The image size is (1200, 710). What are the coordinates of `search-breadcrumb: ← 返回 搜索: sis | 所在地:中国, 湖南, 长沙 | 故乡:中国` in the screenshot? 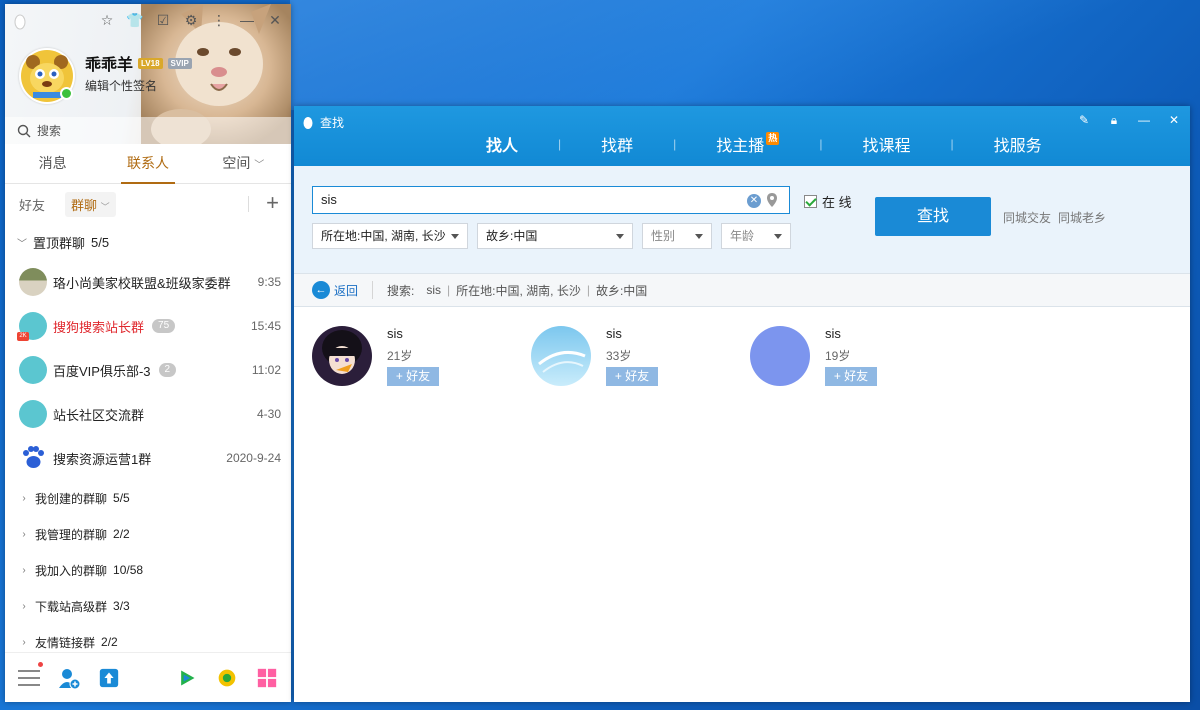 It's located at (742, 290).